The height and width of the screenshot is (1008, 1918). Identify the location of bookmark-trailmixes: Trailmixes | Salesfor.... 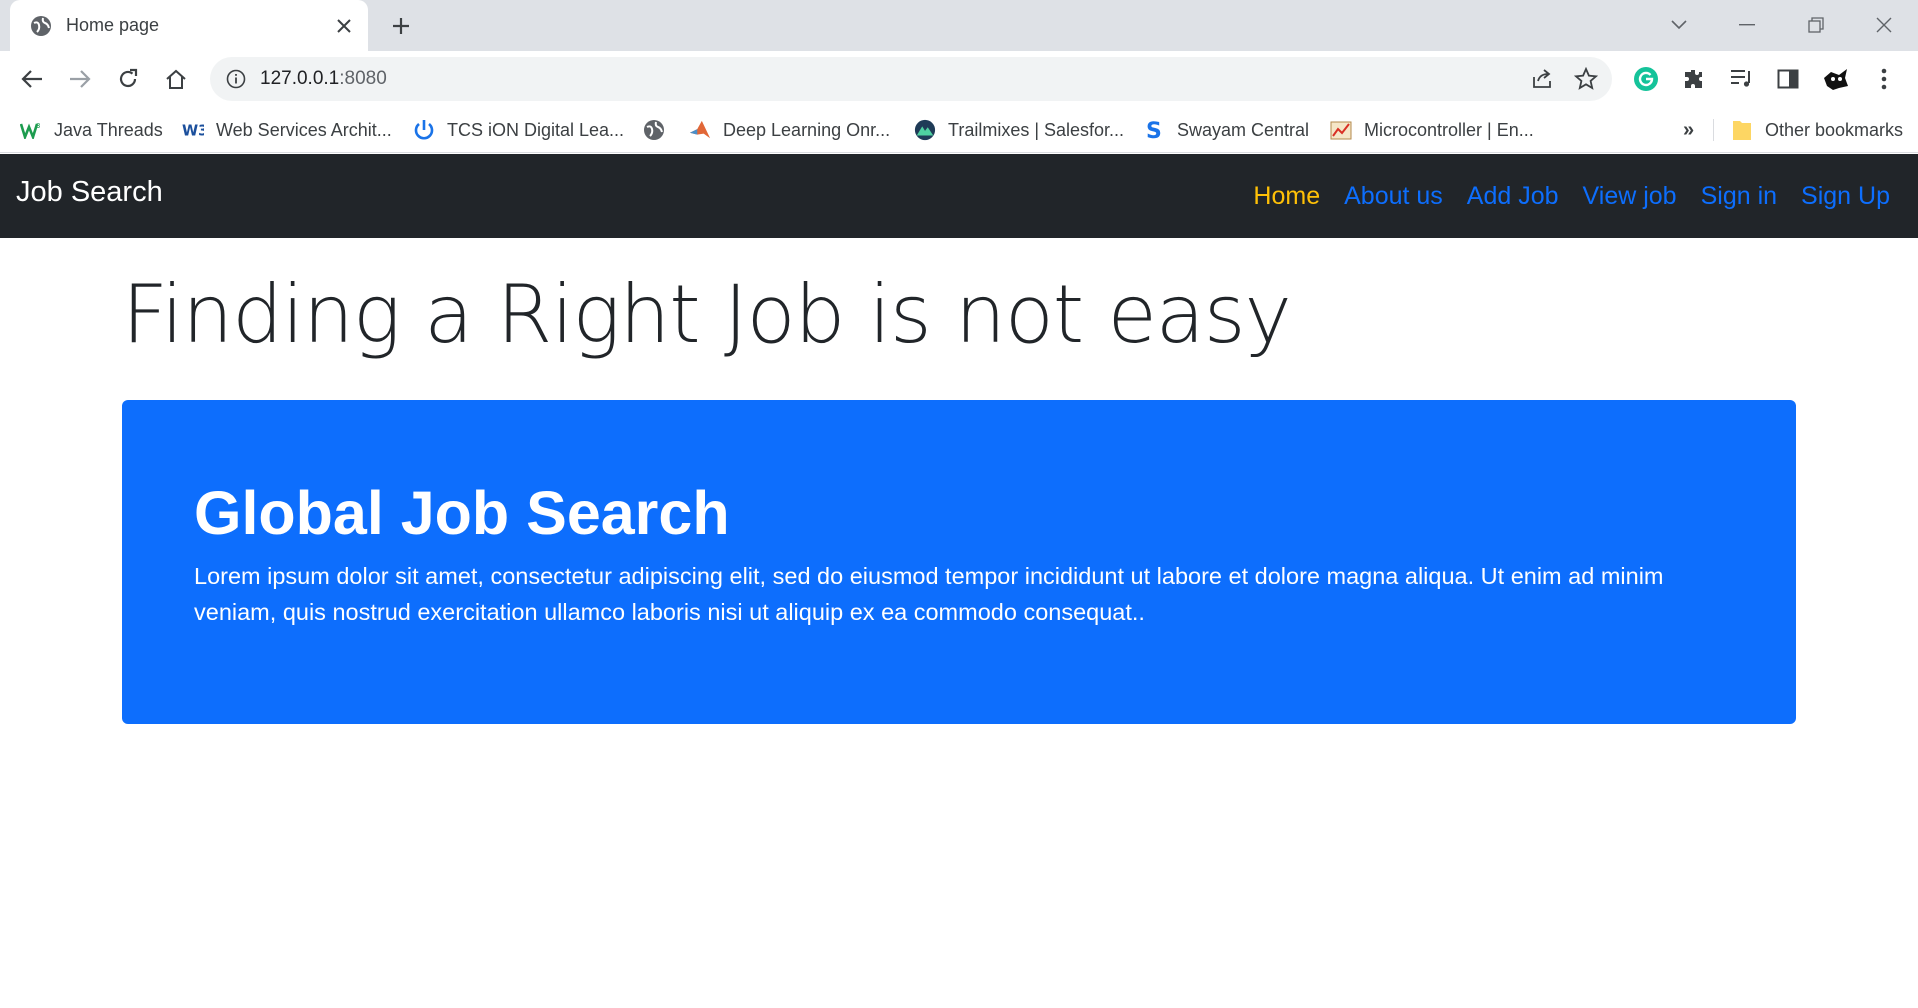
(1019, 130).